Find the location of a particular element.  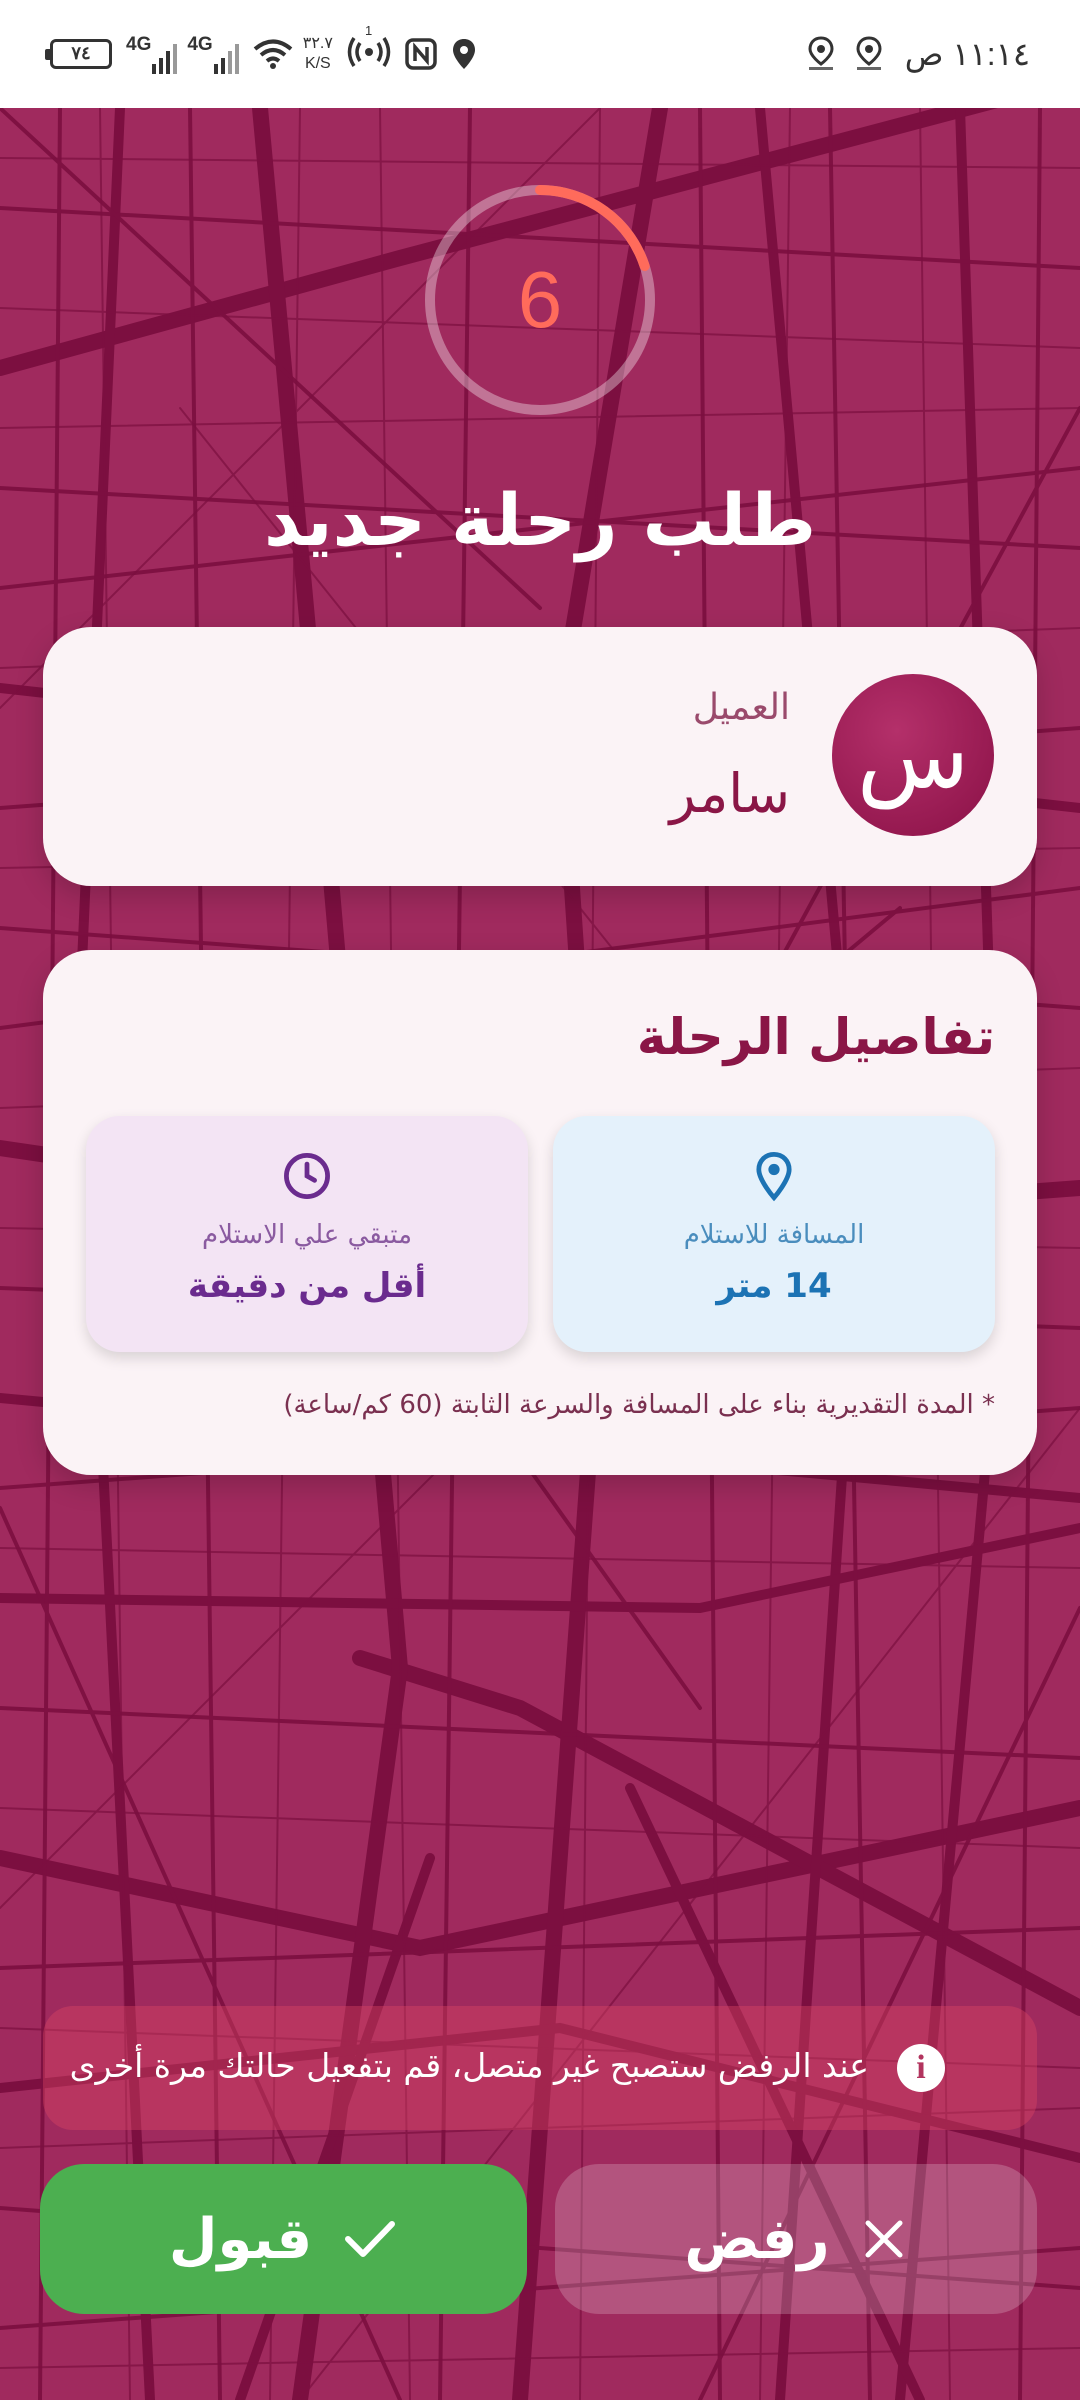

check-icon is located at coordinates (370, 2239).